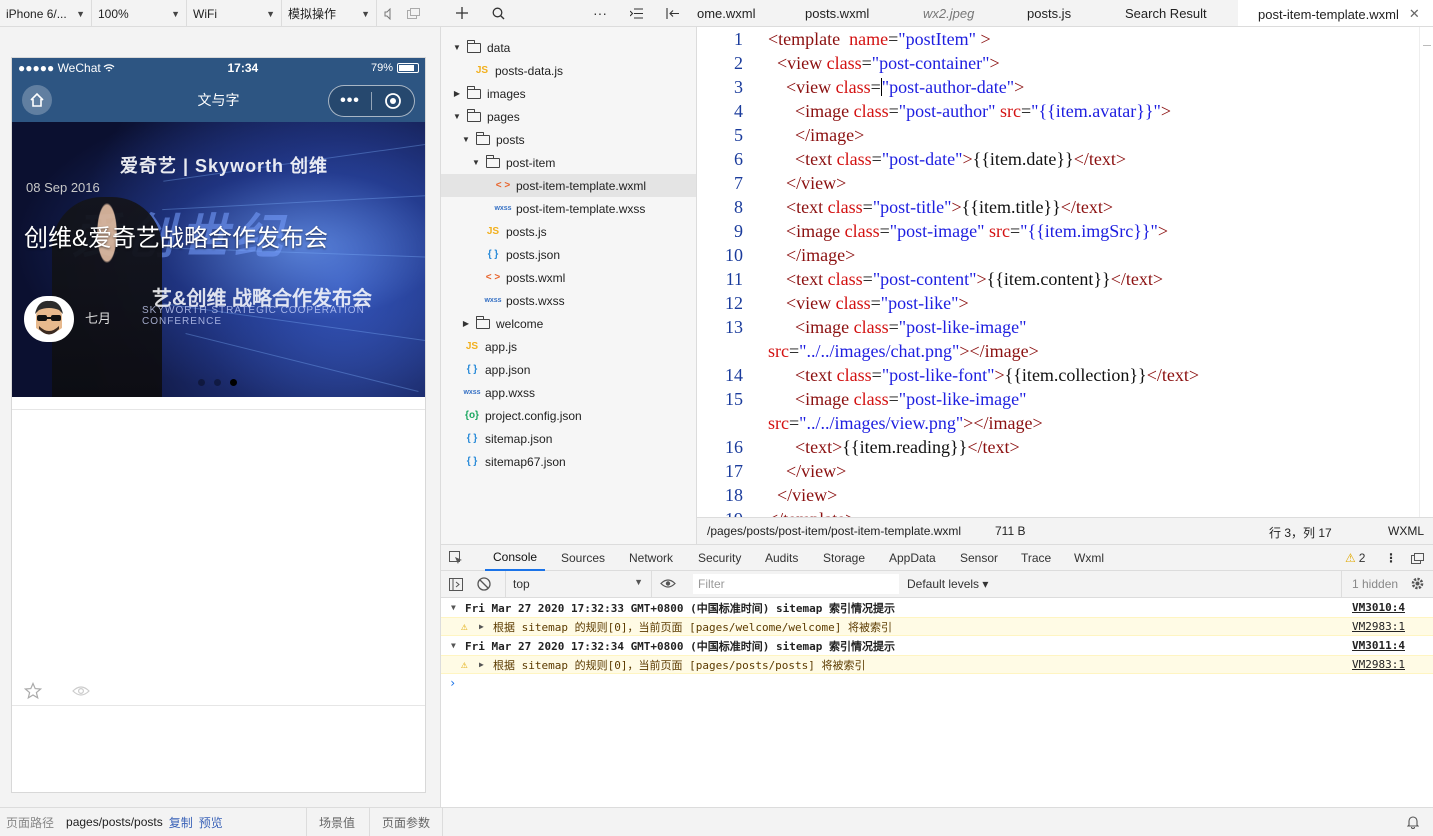 The width and height of the screenshot is (1433, 836). Describe the element at coordinates (498, 13) in the screenshot. I see `search-icon` at that location.